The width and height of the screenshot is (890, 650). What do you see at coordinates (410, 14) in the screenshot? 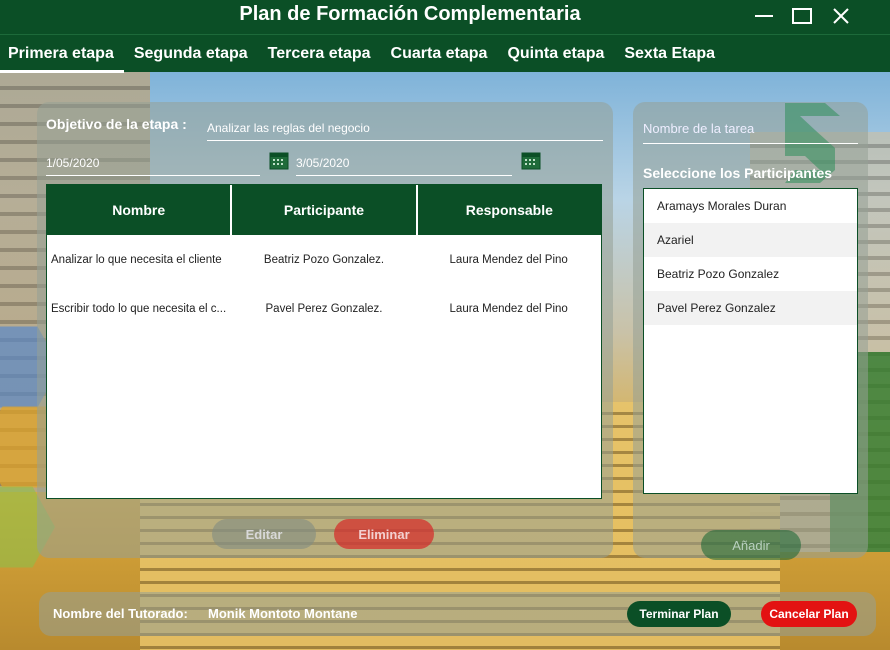
I see `window-title: Plan de Formación Complementaria` at bounding box center [410, 14].